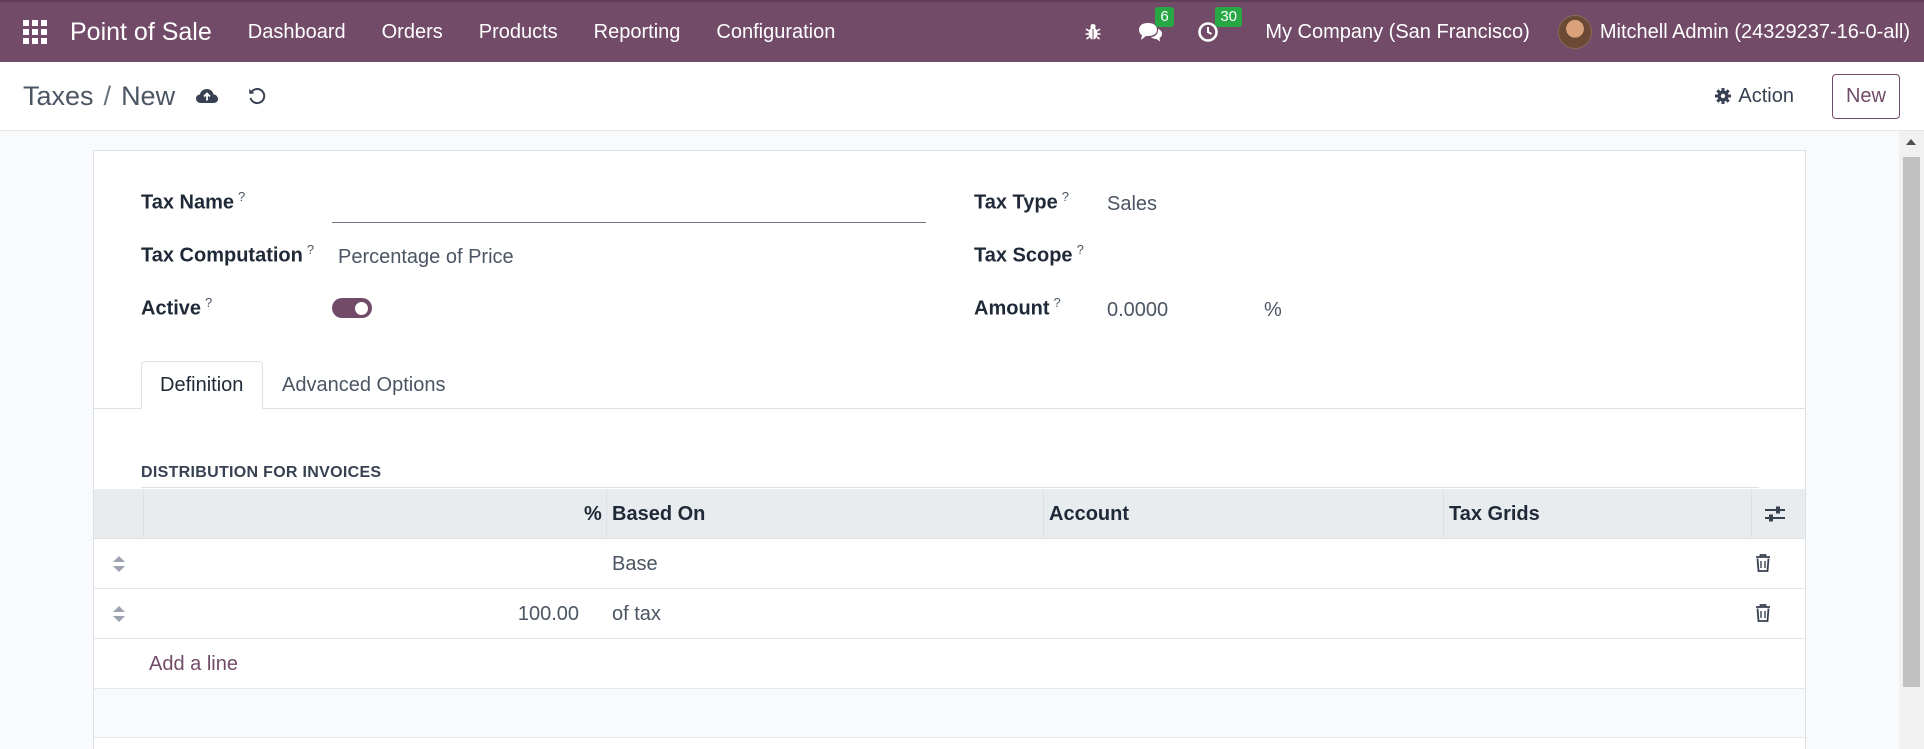 The height and width of the screenshot is (749, 1924). What do you see at coordinates (363, 385) in the screenshot?
I see `tab-advanced-options: Advanced Options` at bounding box center [363, 385].